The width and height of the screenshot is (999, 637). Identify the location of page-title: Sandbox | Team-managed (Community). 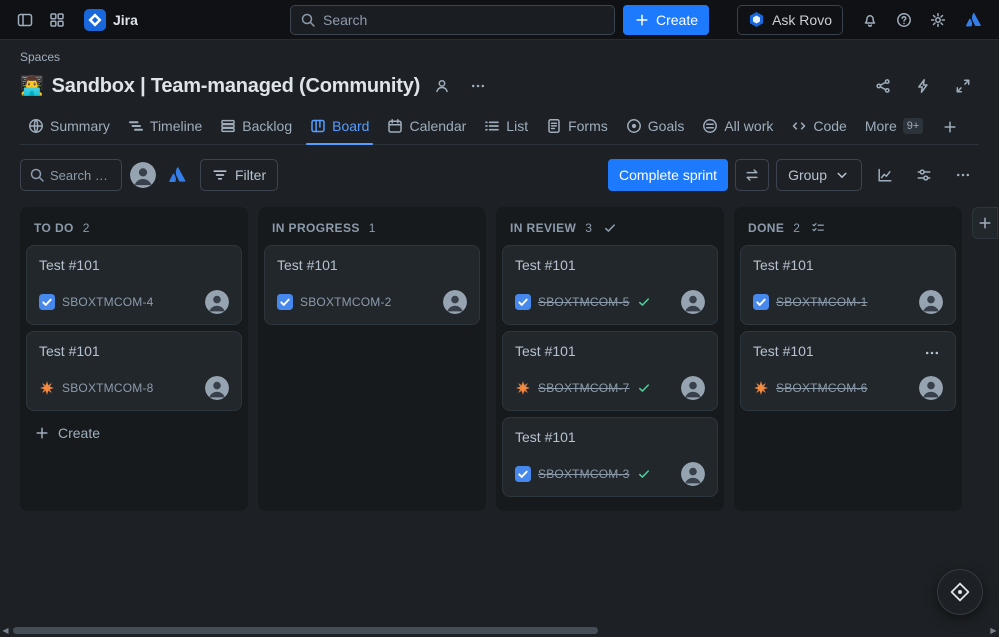
(236, 85).